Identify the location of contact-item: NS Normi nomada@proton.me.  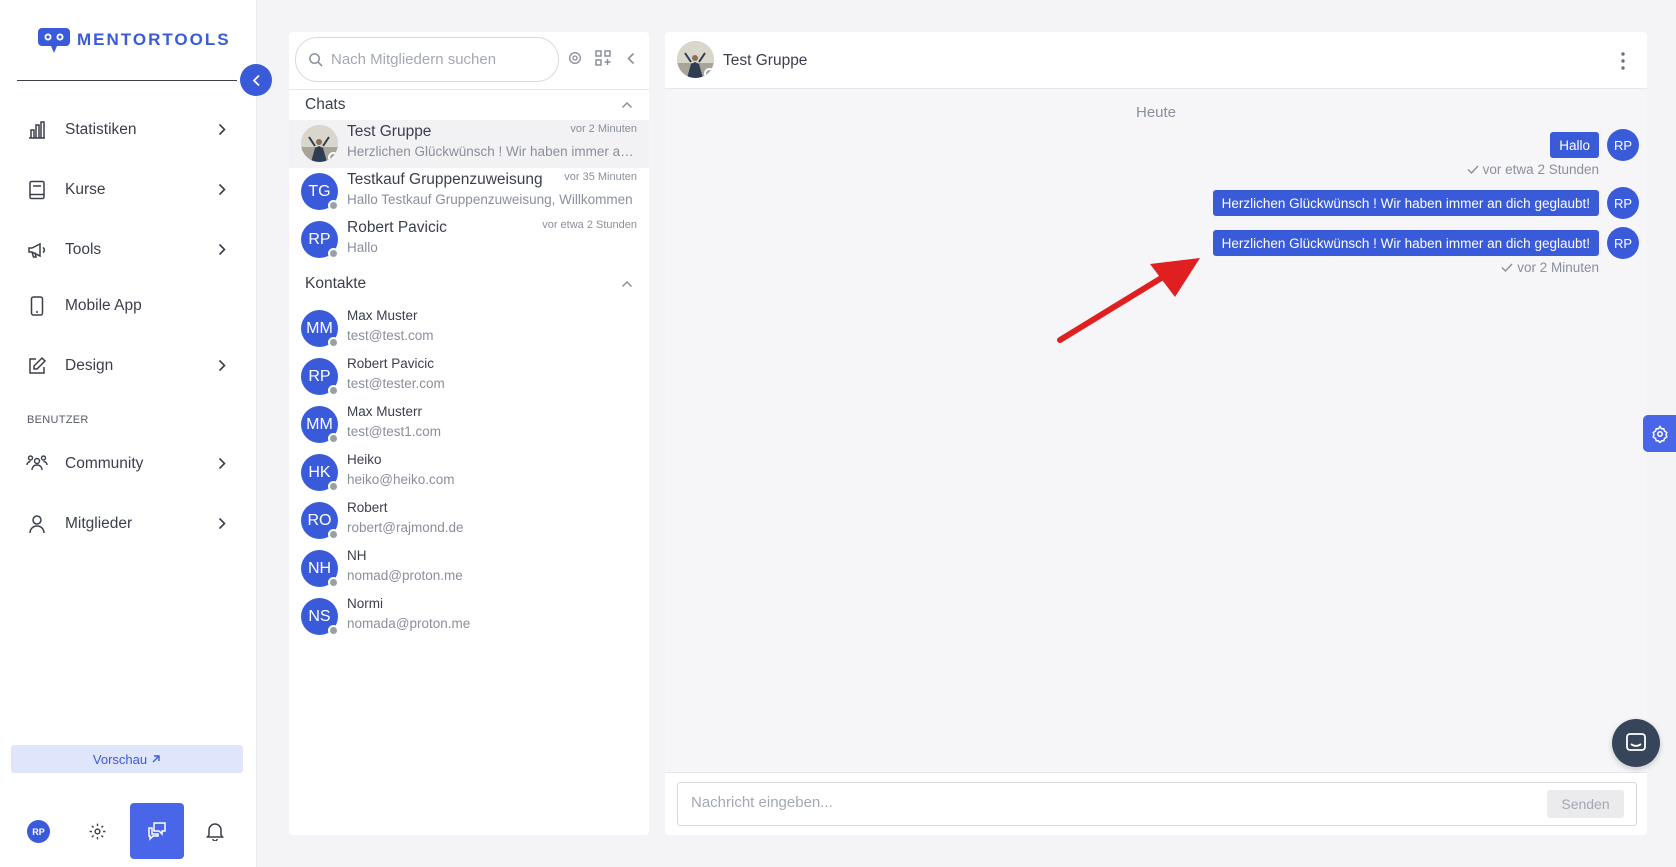
(469, 617).